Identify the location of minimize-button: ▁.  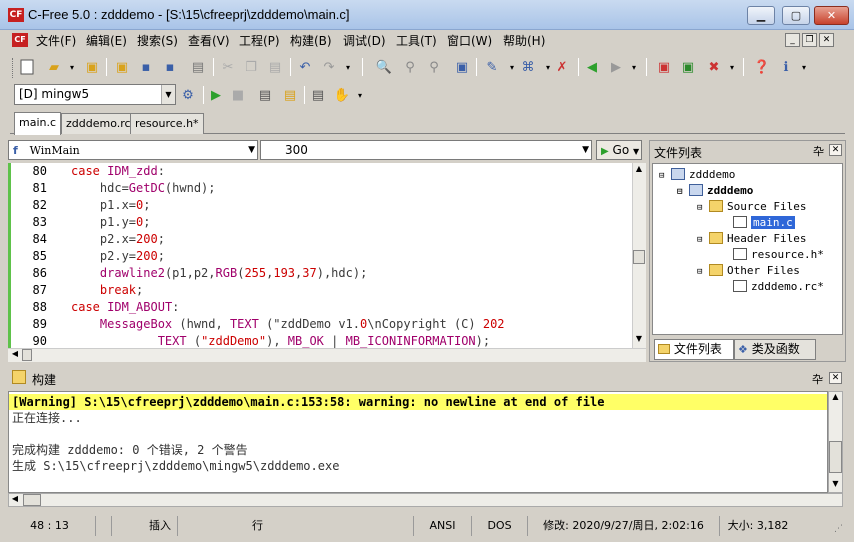
(761, 15).